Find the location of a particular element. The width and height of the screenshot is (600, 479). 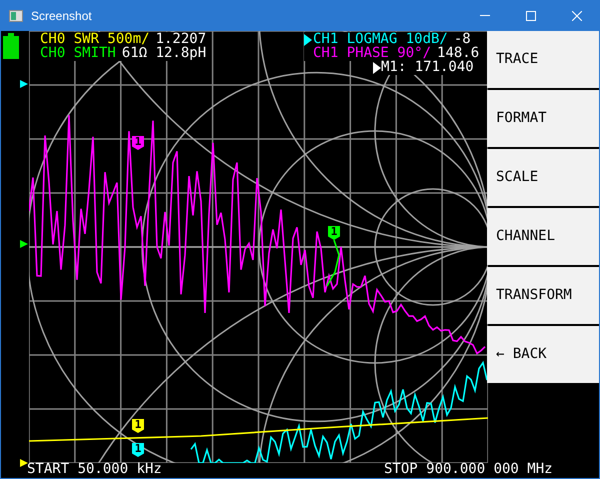

trace-value: 61Ω 12.8pH is located at coordinates (161, 53).